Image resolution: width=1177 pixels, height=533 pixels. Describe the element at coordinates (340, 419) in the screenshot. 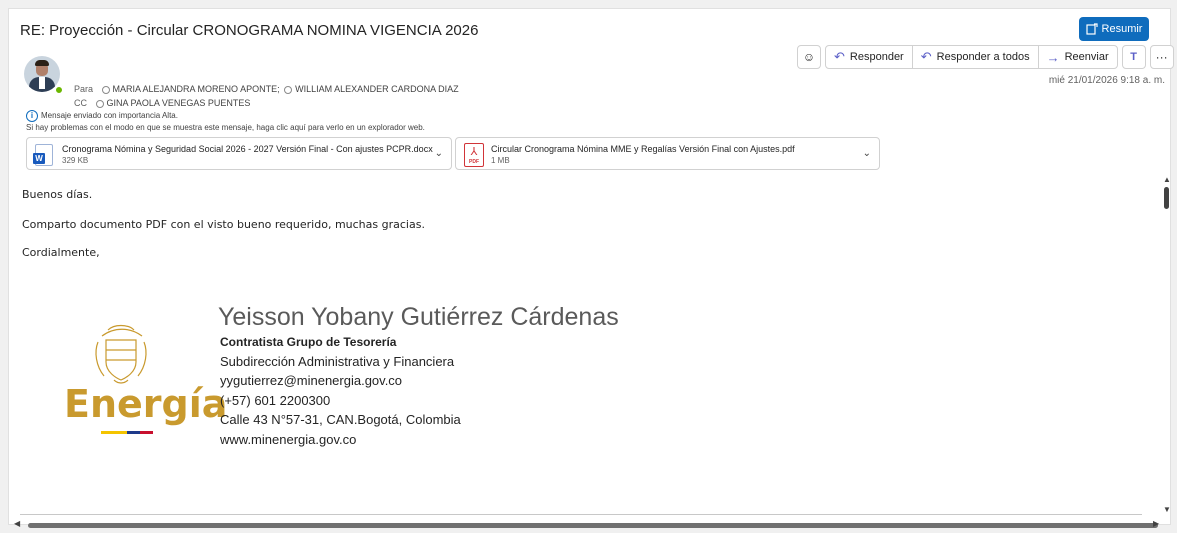

I see `signature-address: Calle 43 N°57-31, CAN.Bogotá, Colombia` at that location.